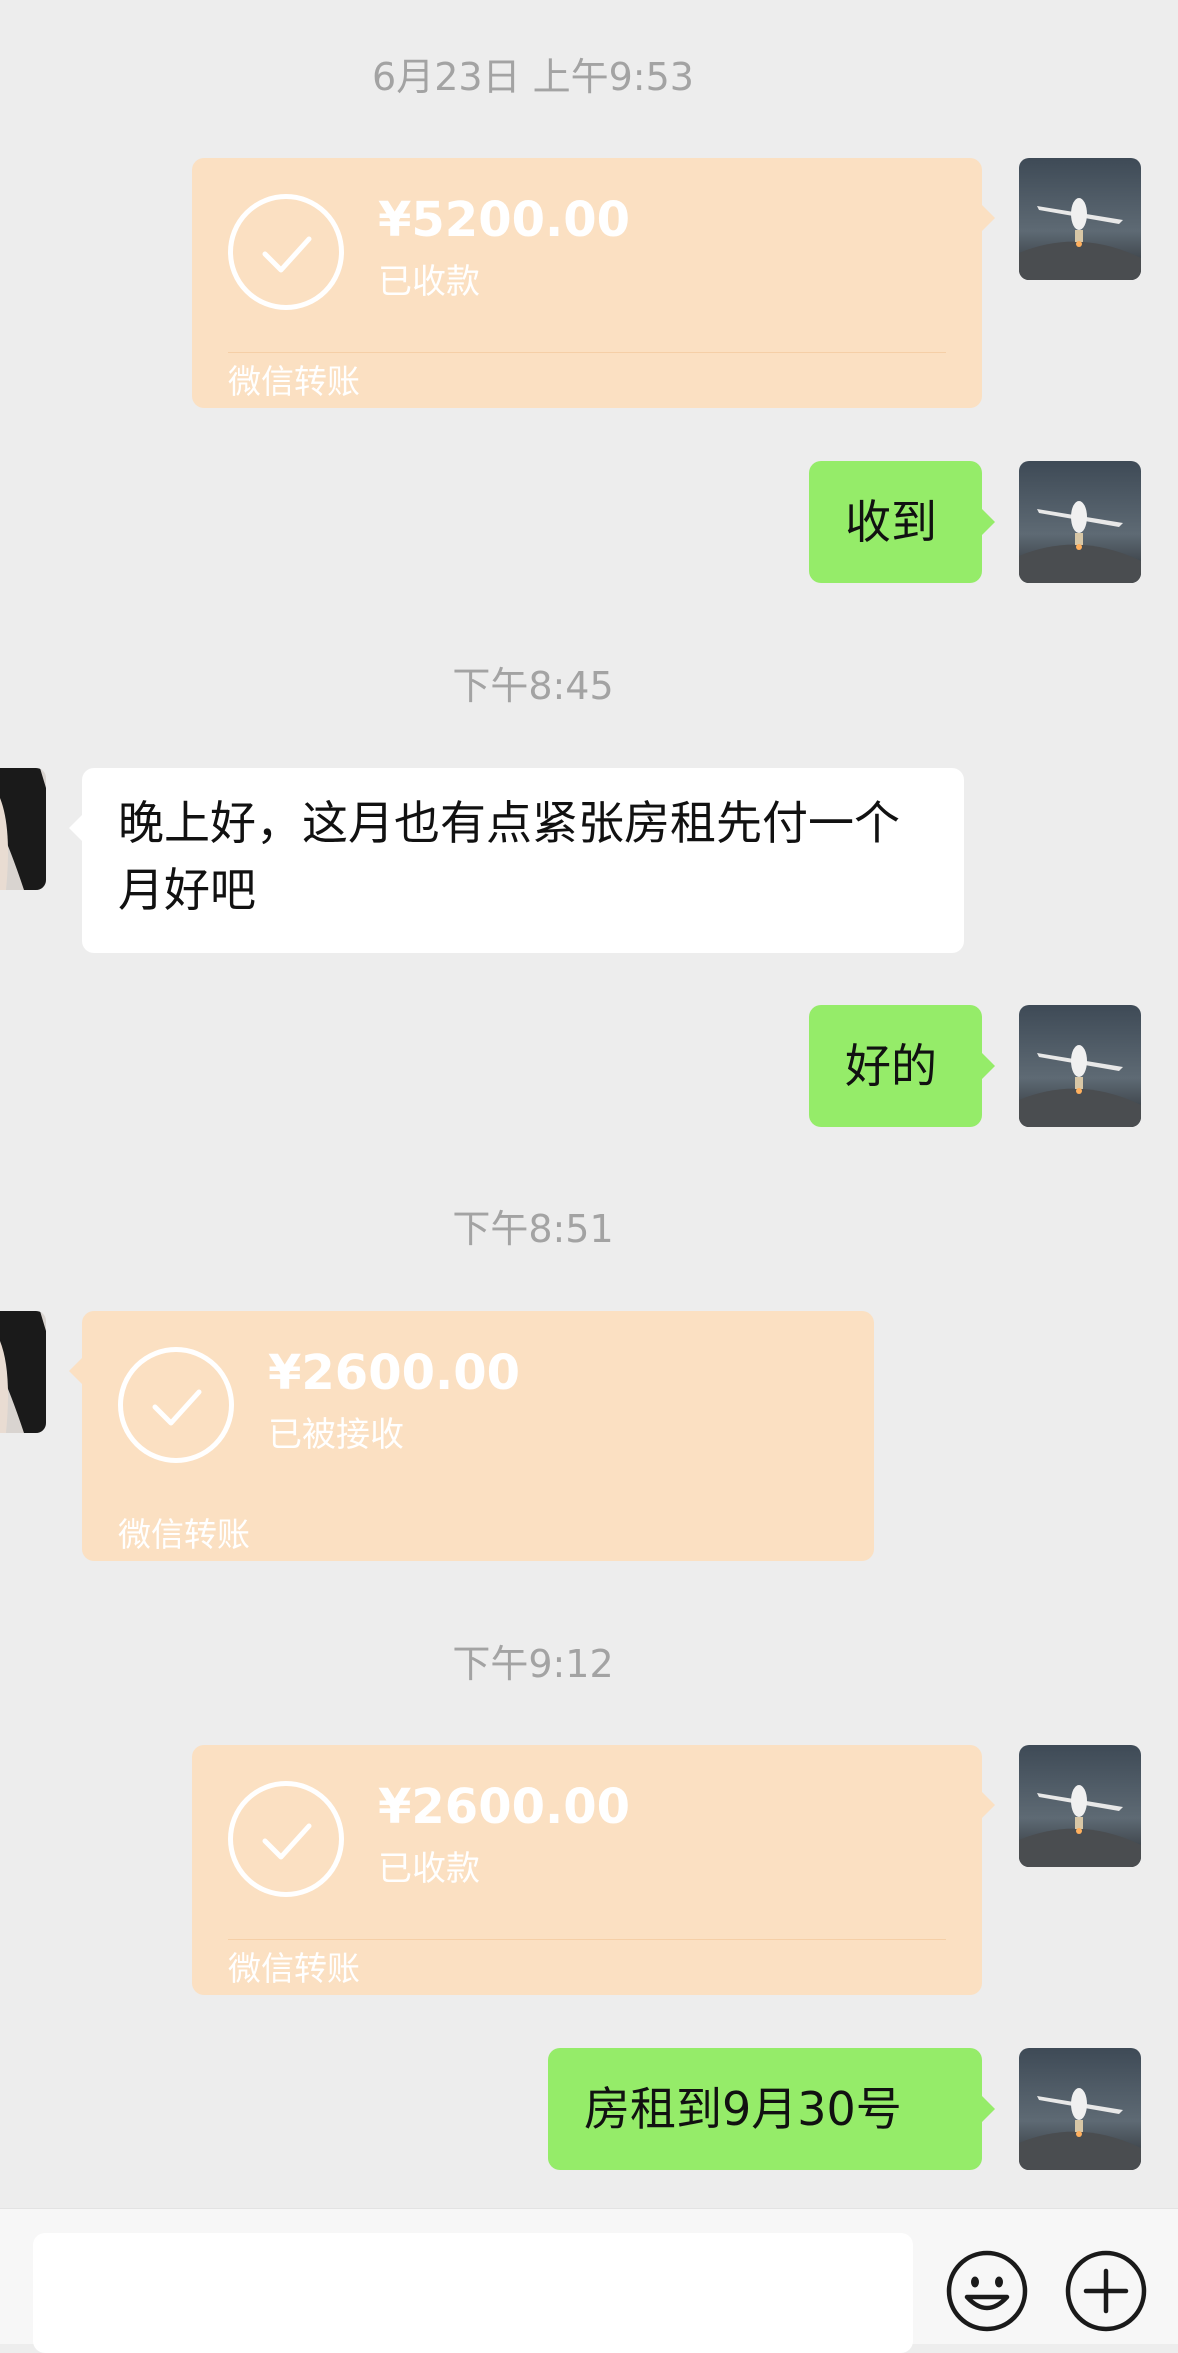 The width and height of the screenshot is (1178, 2353). Describe the element at coordinates (1106, 2291) in the screenshot. I see `plus-icon` at that location.